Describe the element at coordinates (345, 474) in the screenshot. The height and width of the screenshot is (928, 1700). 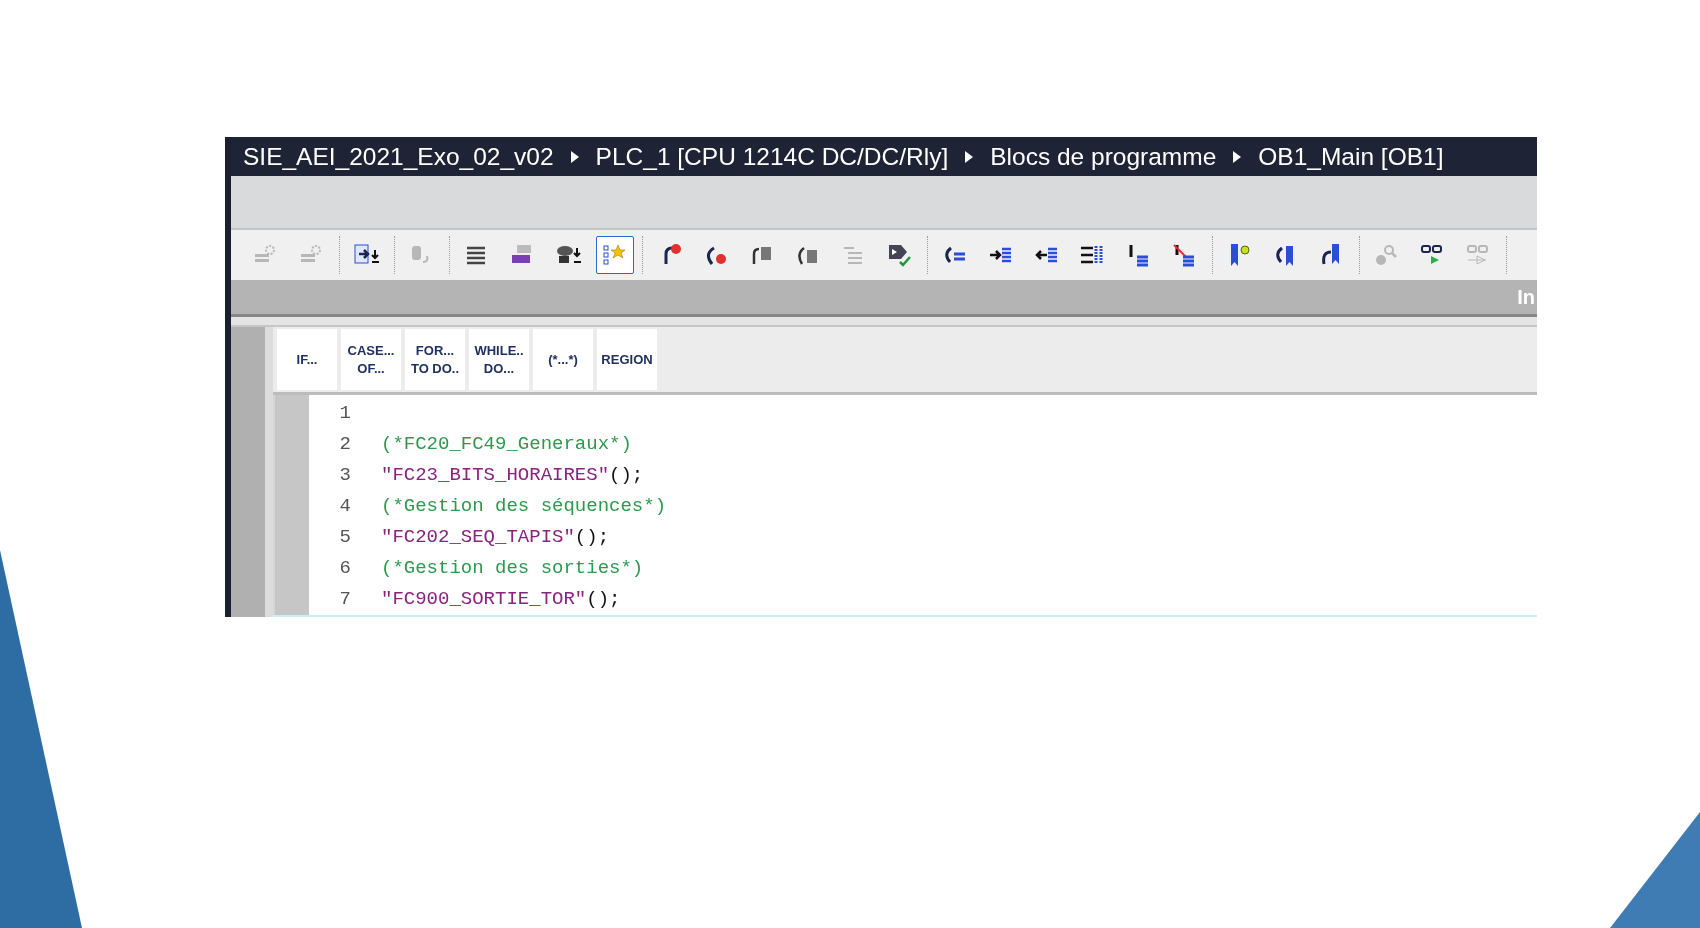
I see `line-number: 3` at that location.